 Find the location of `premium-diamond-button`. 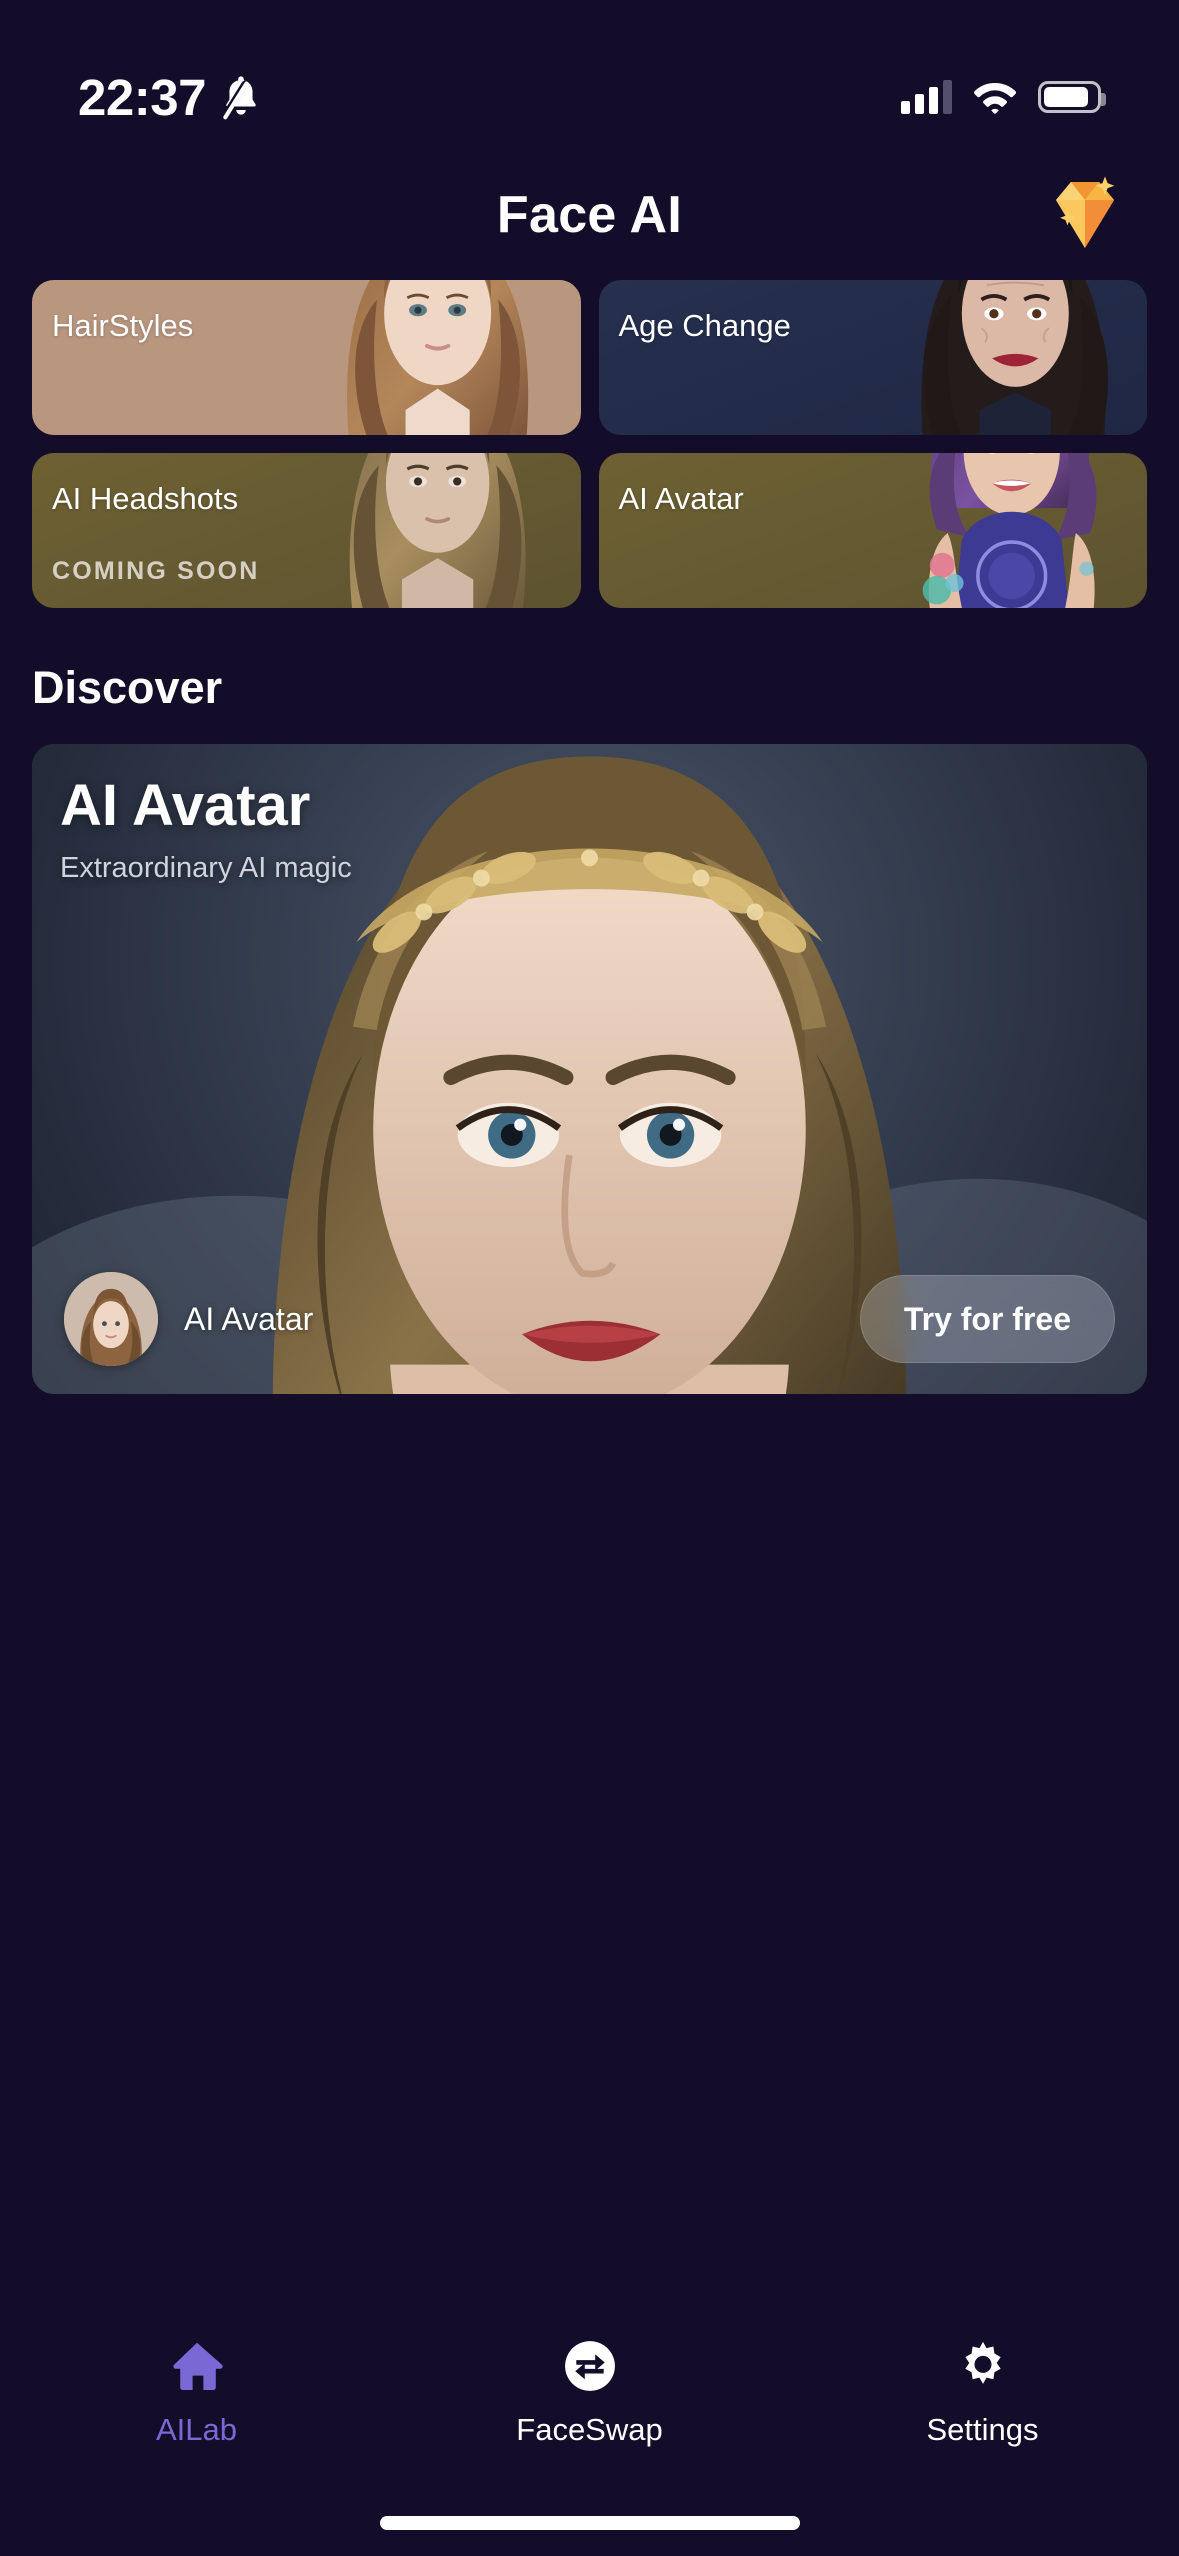

premium-diamond-button is located at coordinates (1085, 215).